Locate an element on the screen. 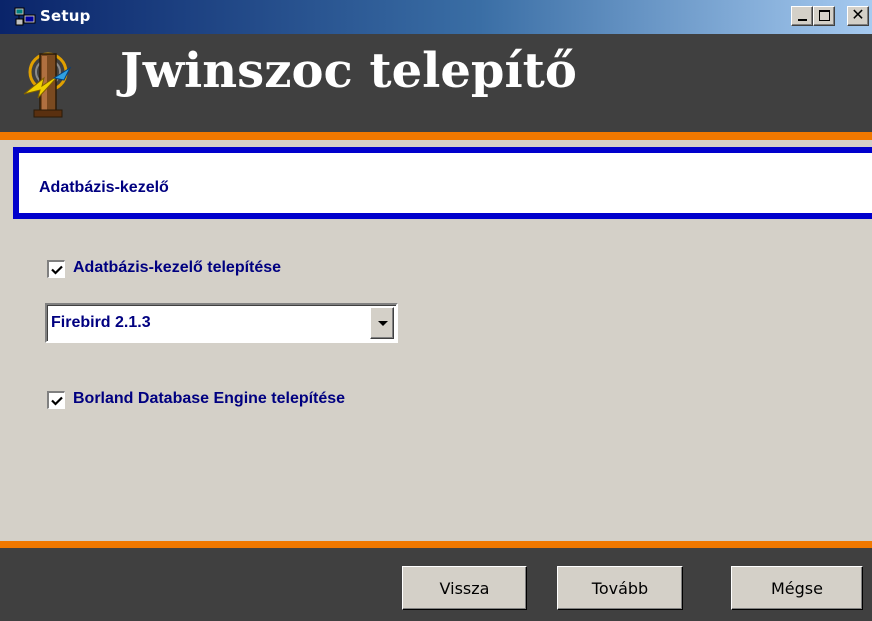  maximize-icon is located at coordinates (824, 15).